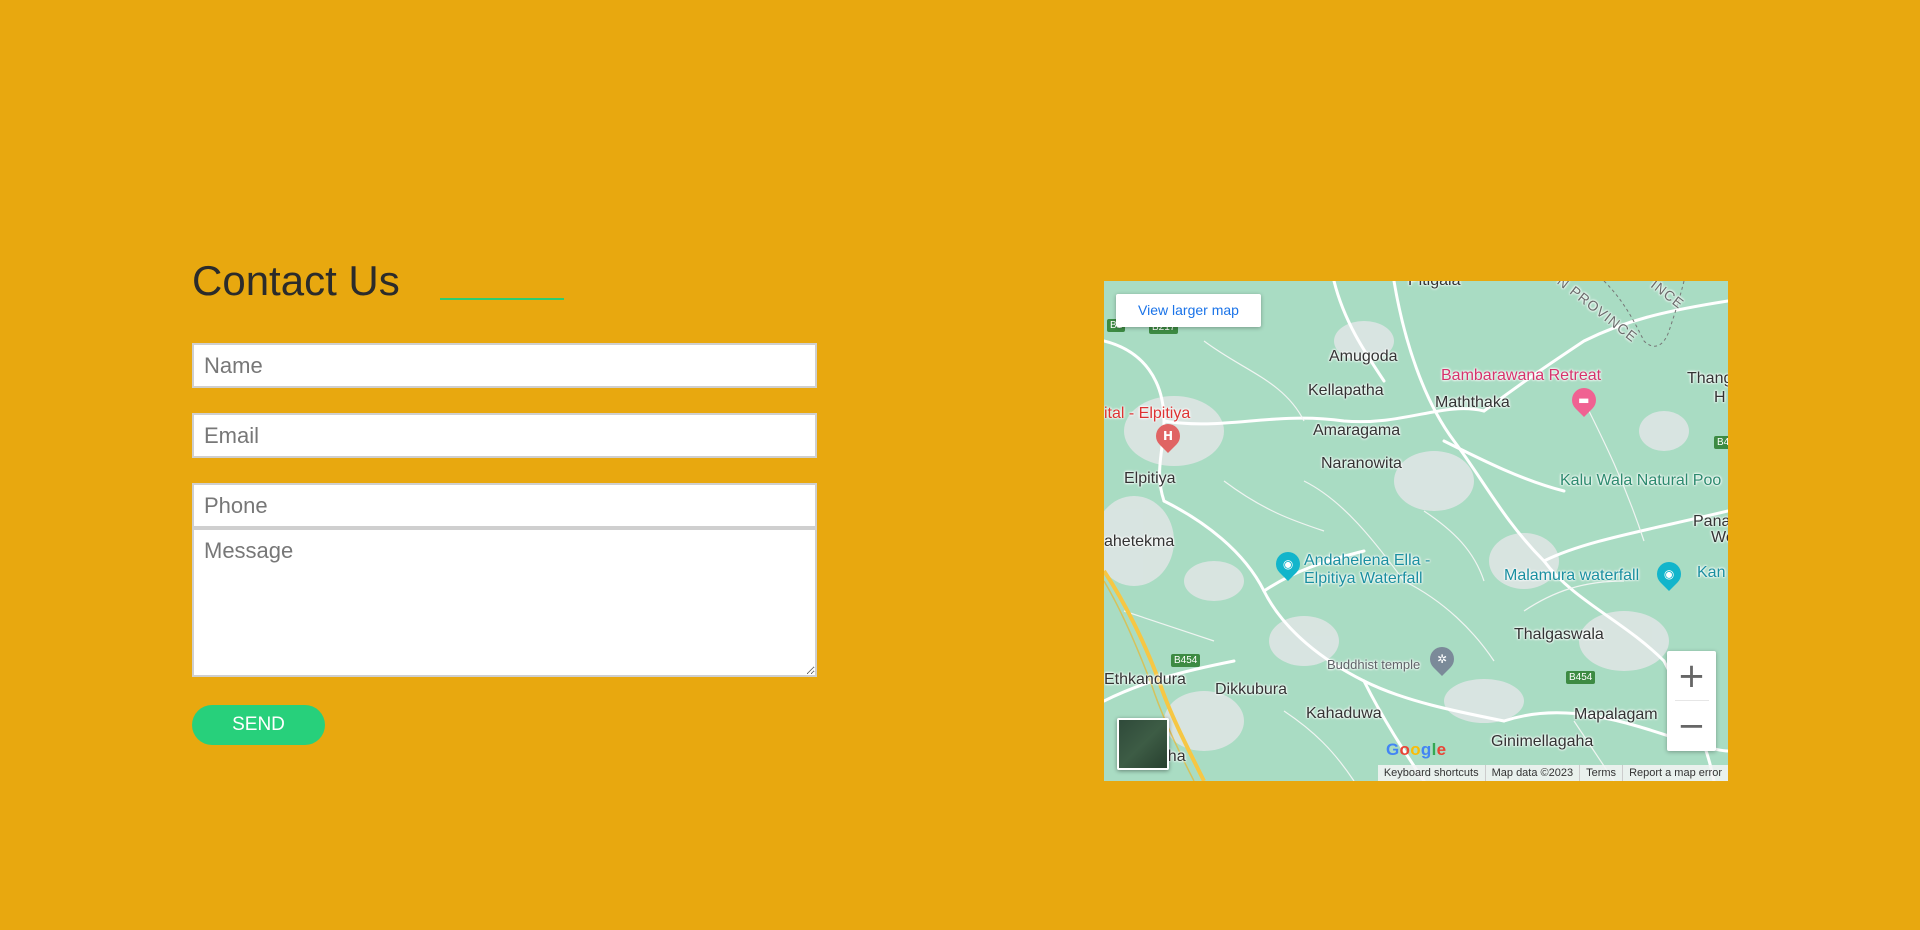  I want to click on google-logo-letter: g, so click(1426, 749).